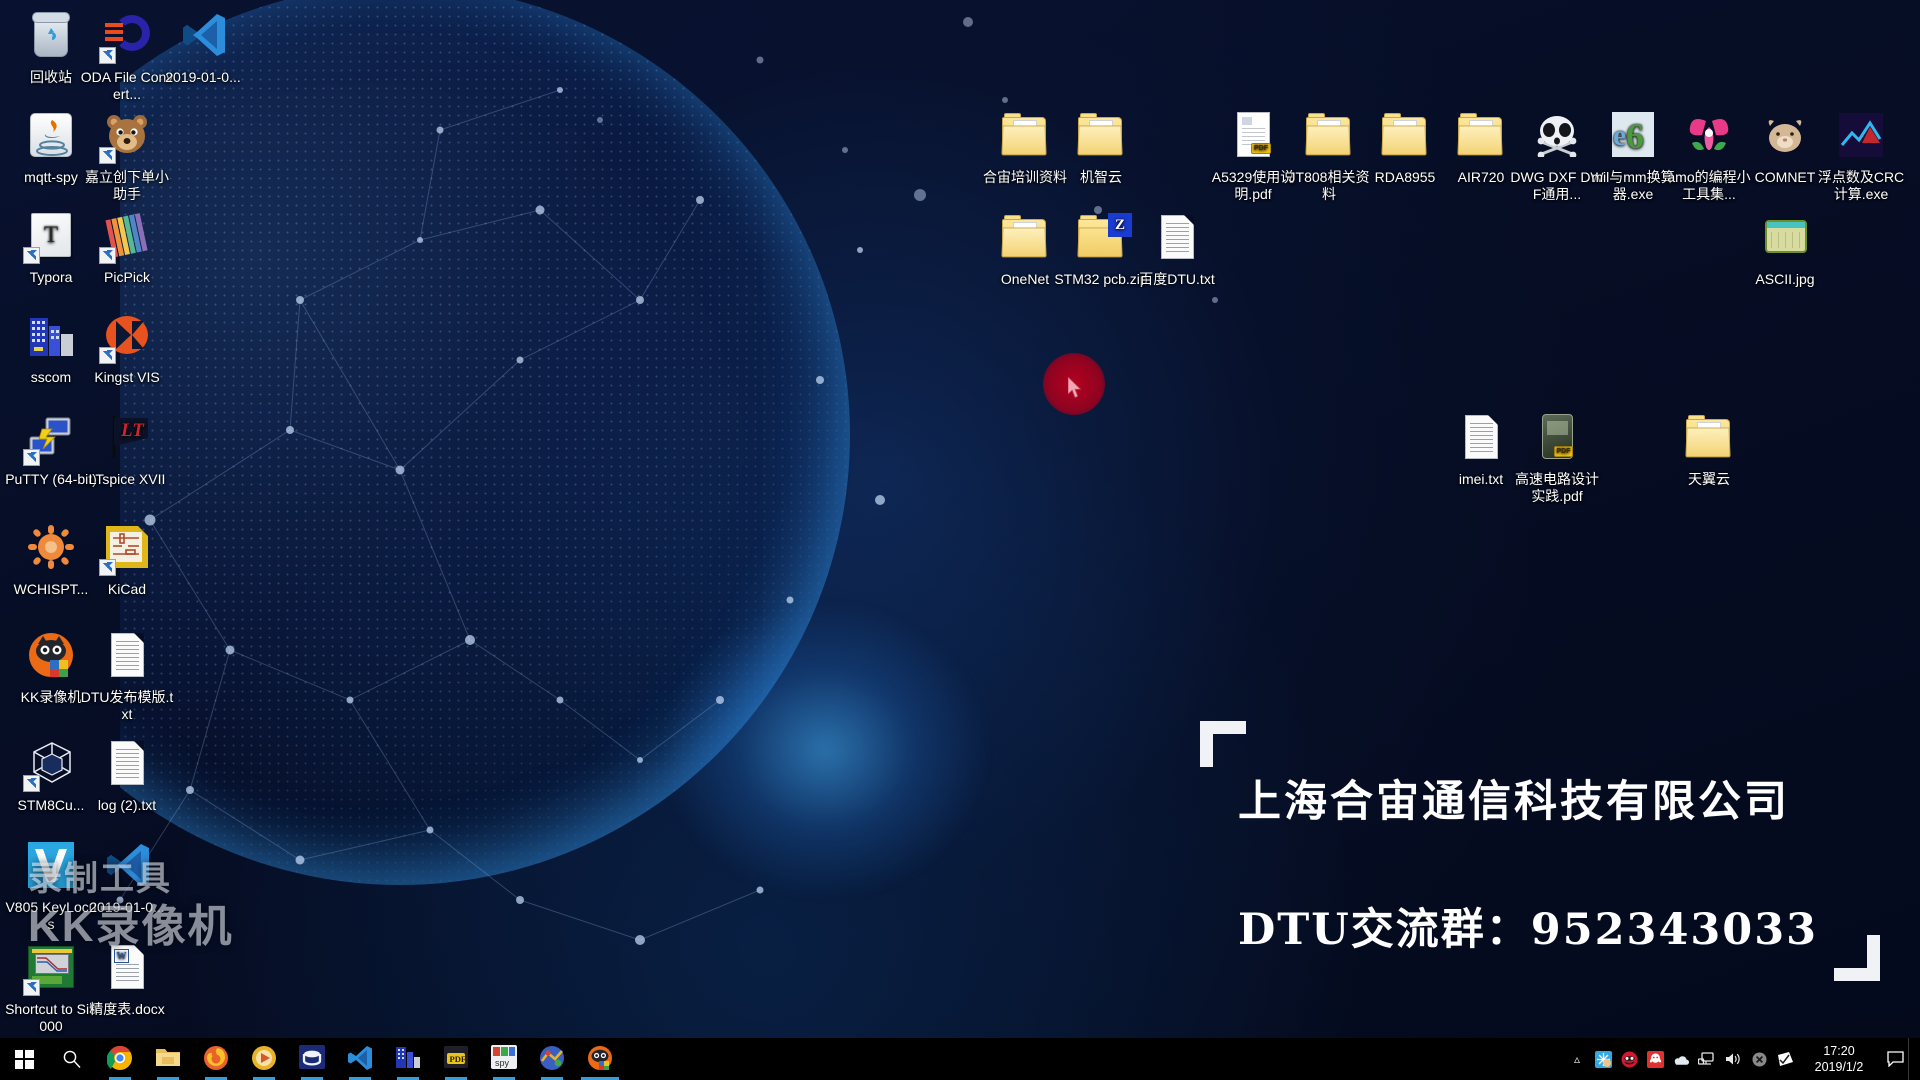  Describe the element at coordinates (960, 1059) in the screenshot. I see `taskbar: PDF spy ▵ 17:20 2019/1/2` at that location.